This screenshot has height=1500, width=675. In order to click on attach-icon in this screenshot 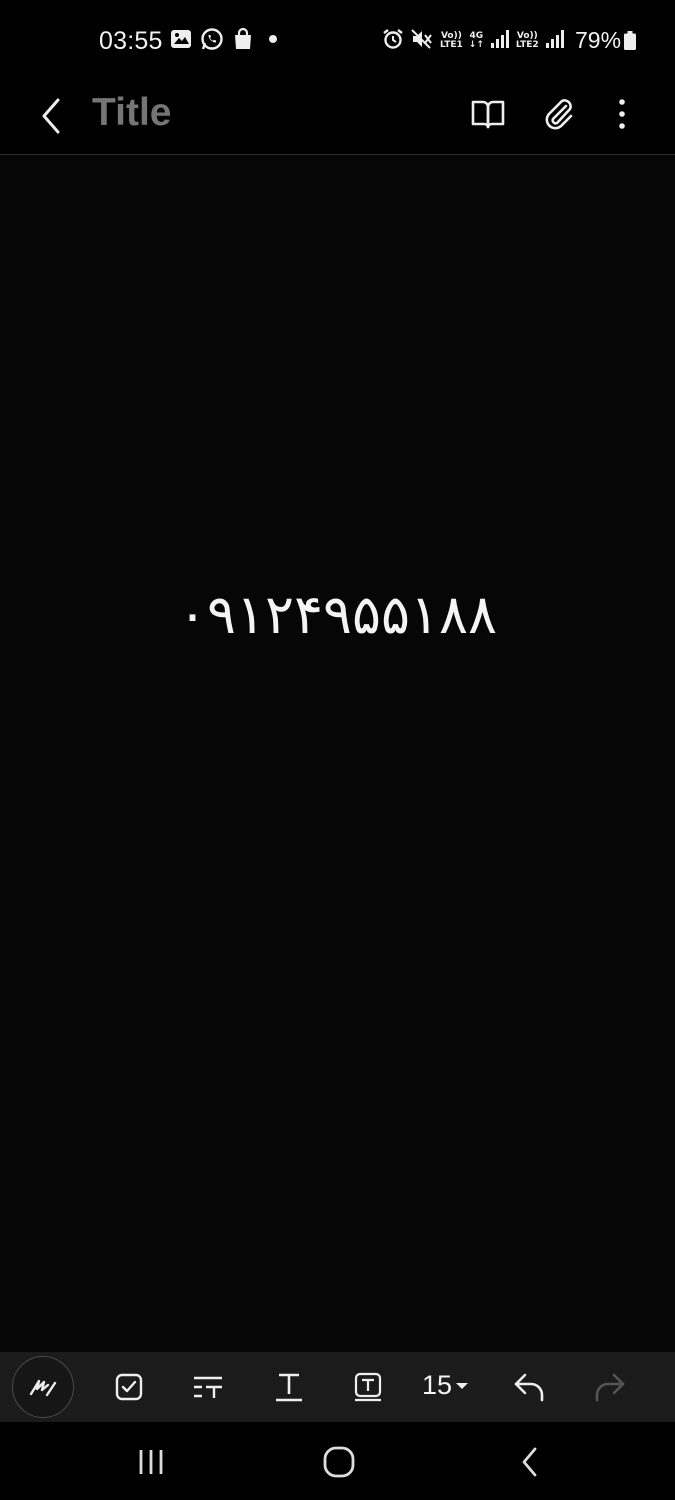, I will do `click(559, 114)`.